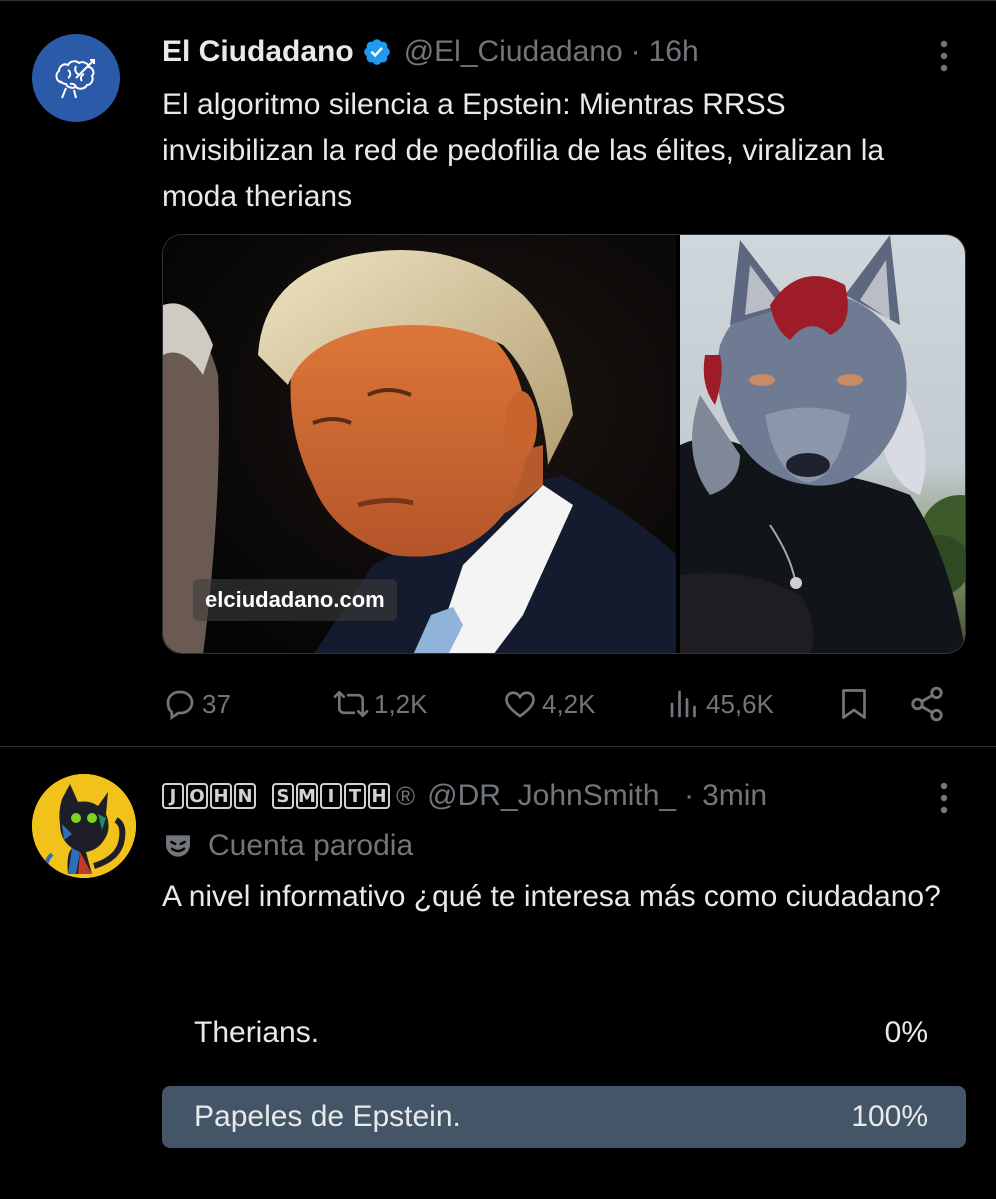 The height and width of the screenshot is (1199, 996). Describe the element at coordinates (307, 796) in the screenshot. I see `name-letter: M` at that location.